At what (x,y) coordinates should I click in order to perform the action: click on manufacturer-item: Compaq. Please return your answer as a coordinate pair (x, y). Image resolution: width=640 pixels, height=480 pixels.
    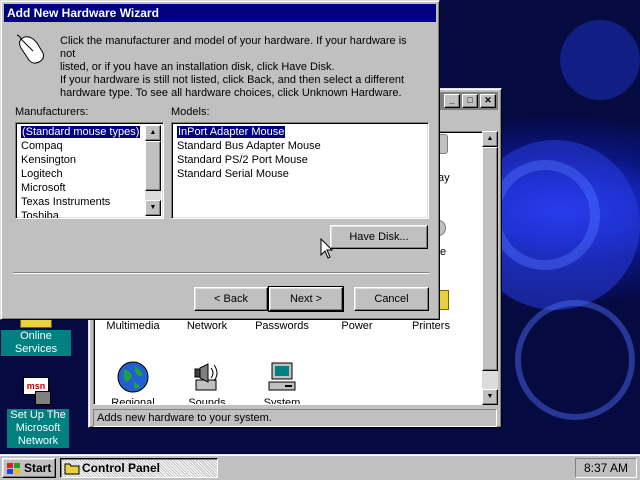
    Looking at the image, I should click on (82, 146).